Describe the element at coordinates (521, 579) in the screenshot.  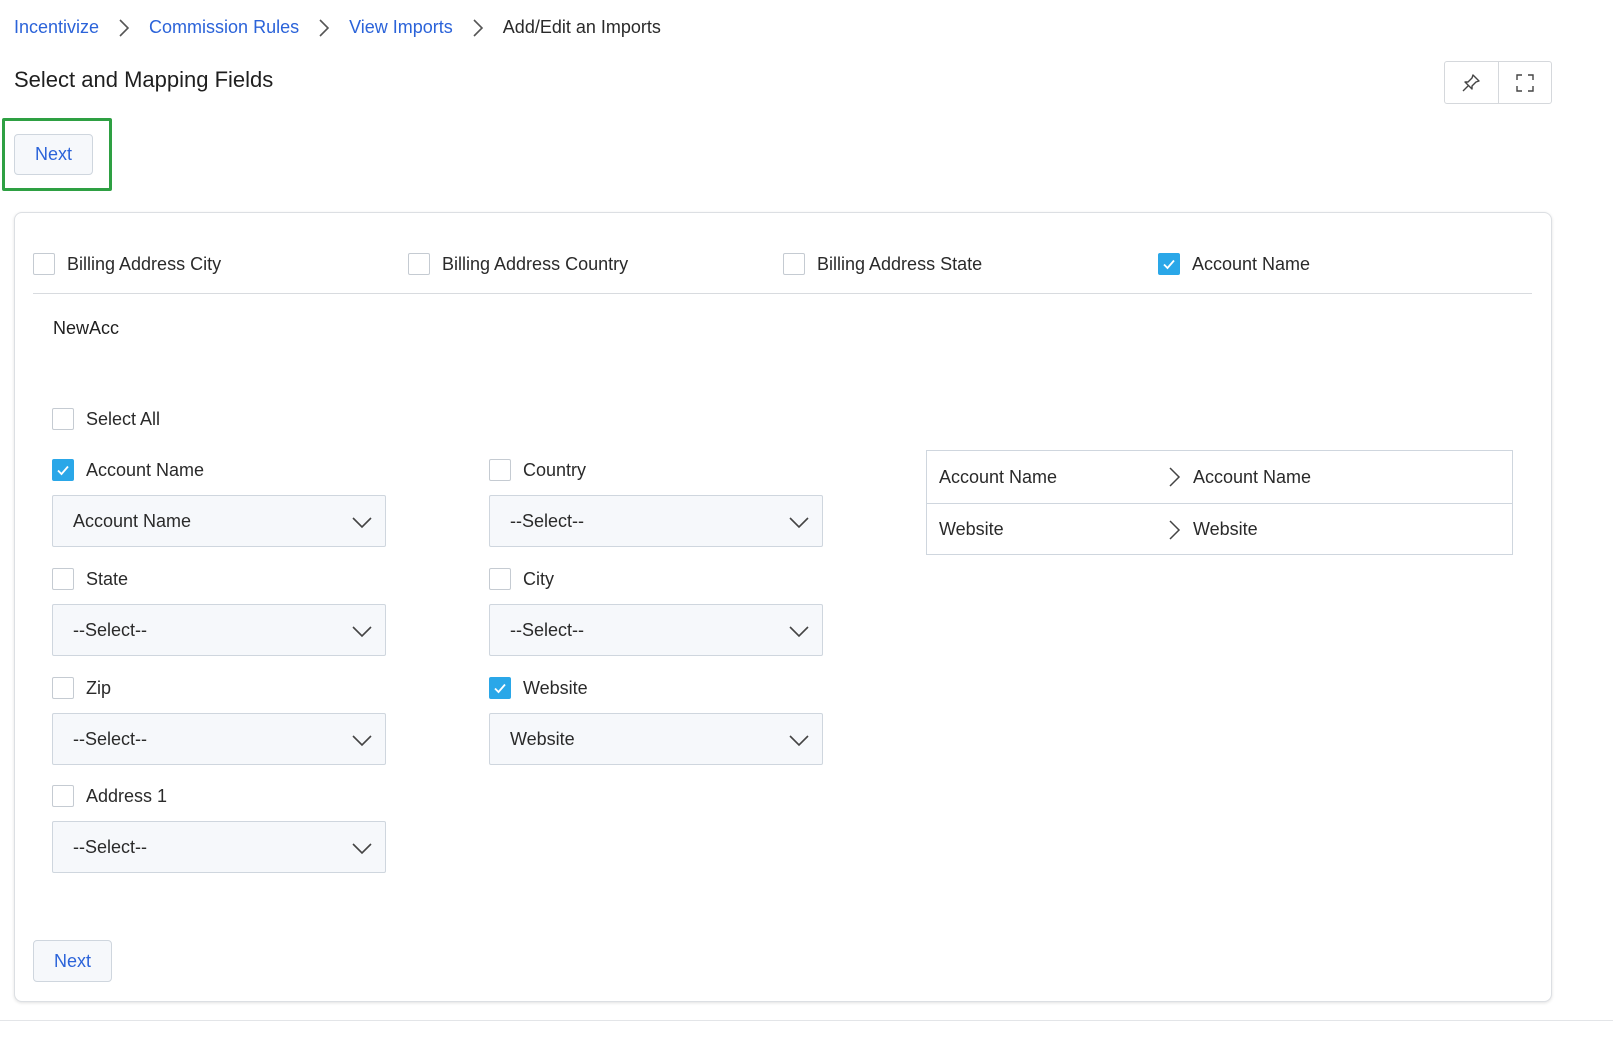
I see `field-city-checkbox: City` at that location.